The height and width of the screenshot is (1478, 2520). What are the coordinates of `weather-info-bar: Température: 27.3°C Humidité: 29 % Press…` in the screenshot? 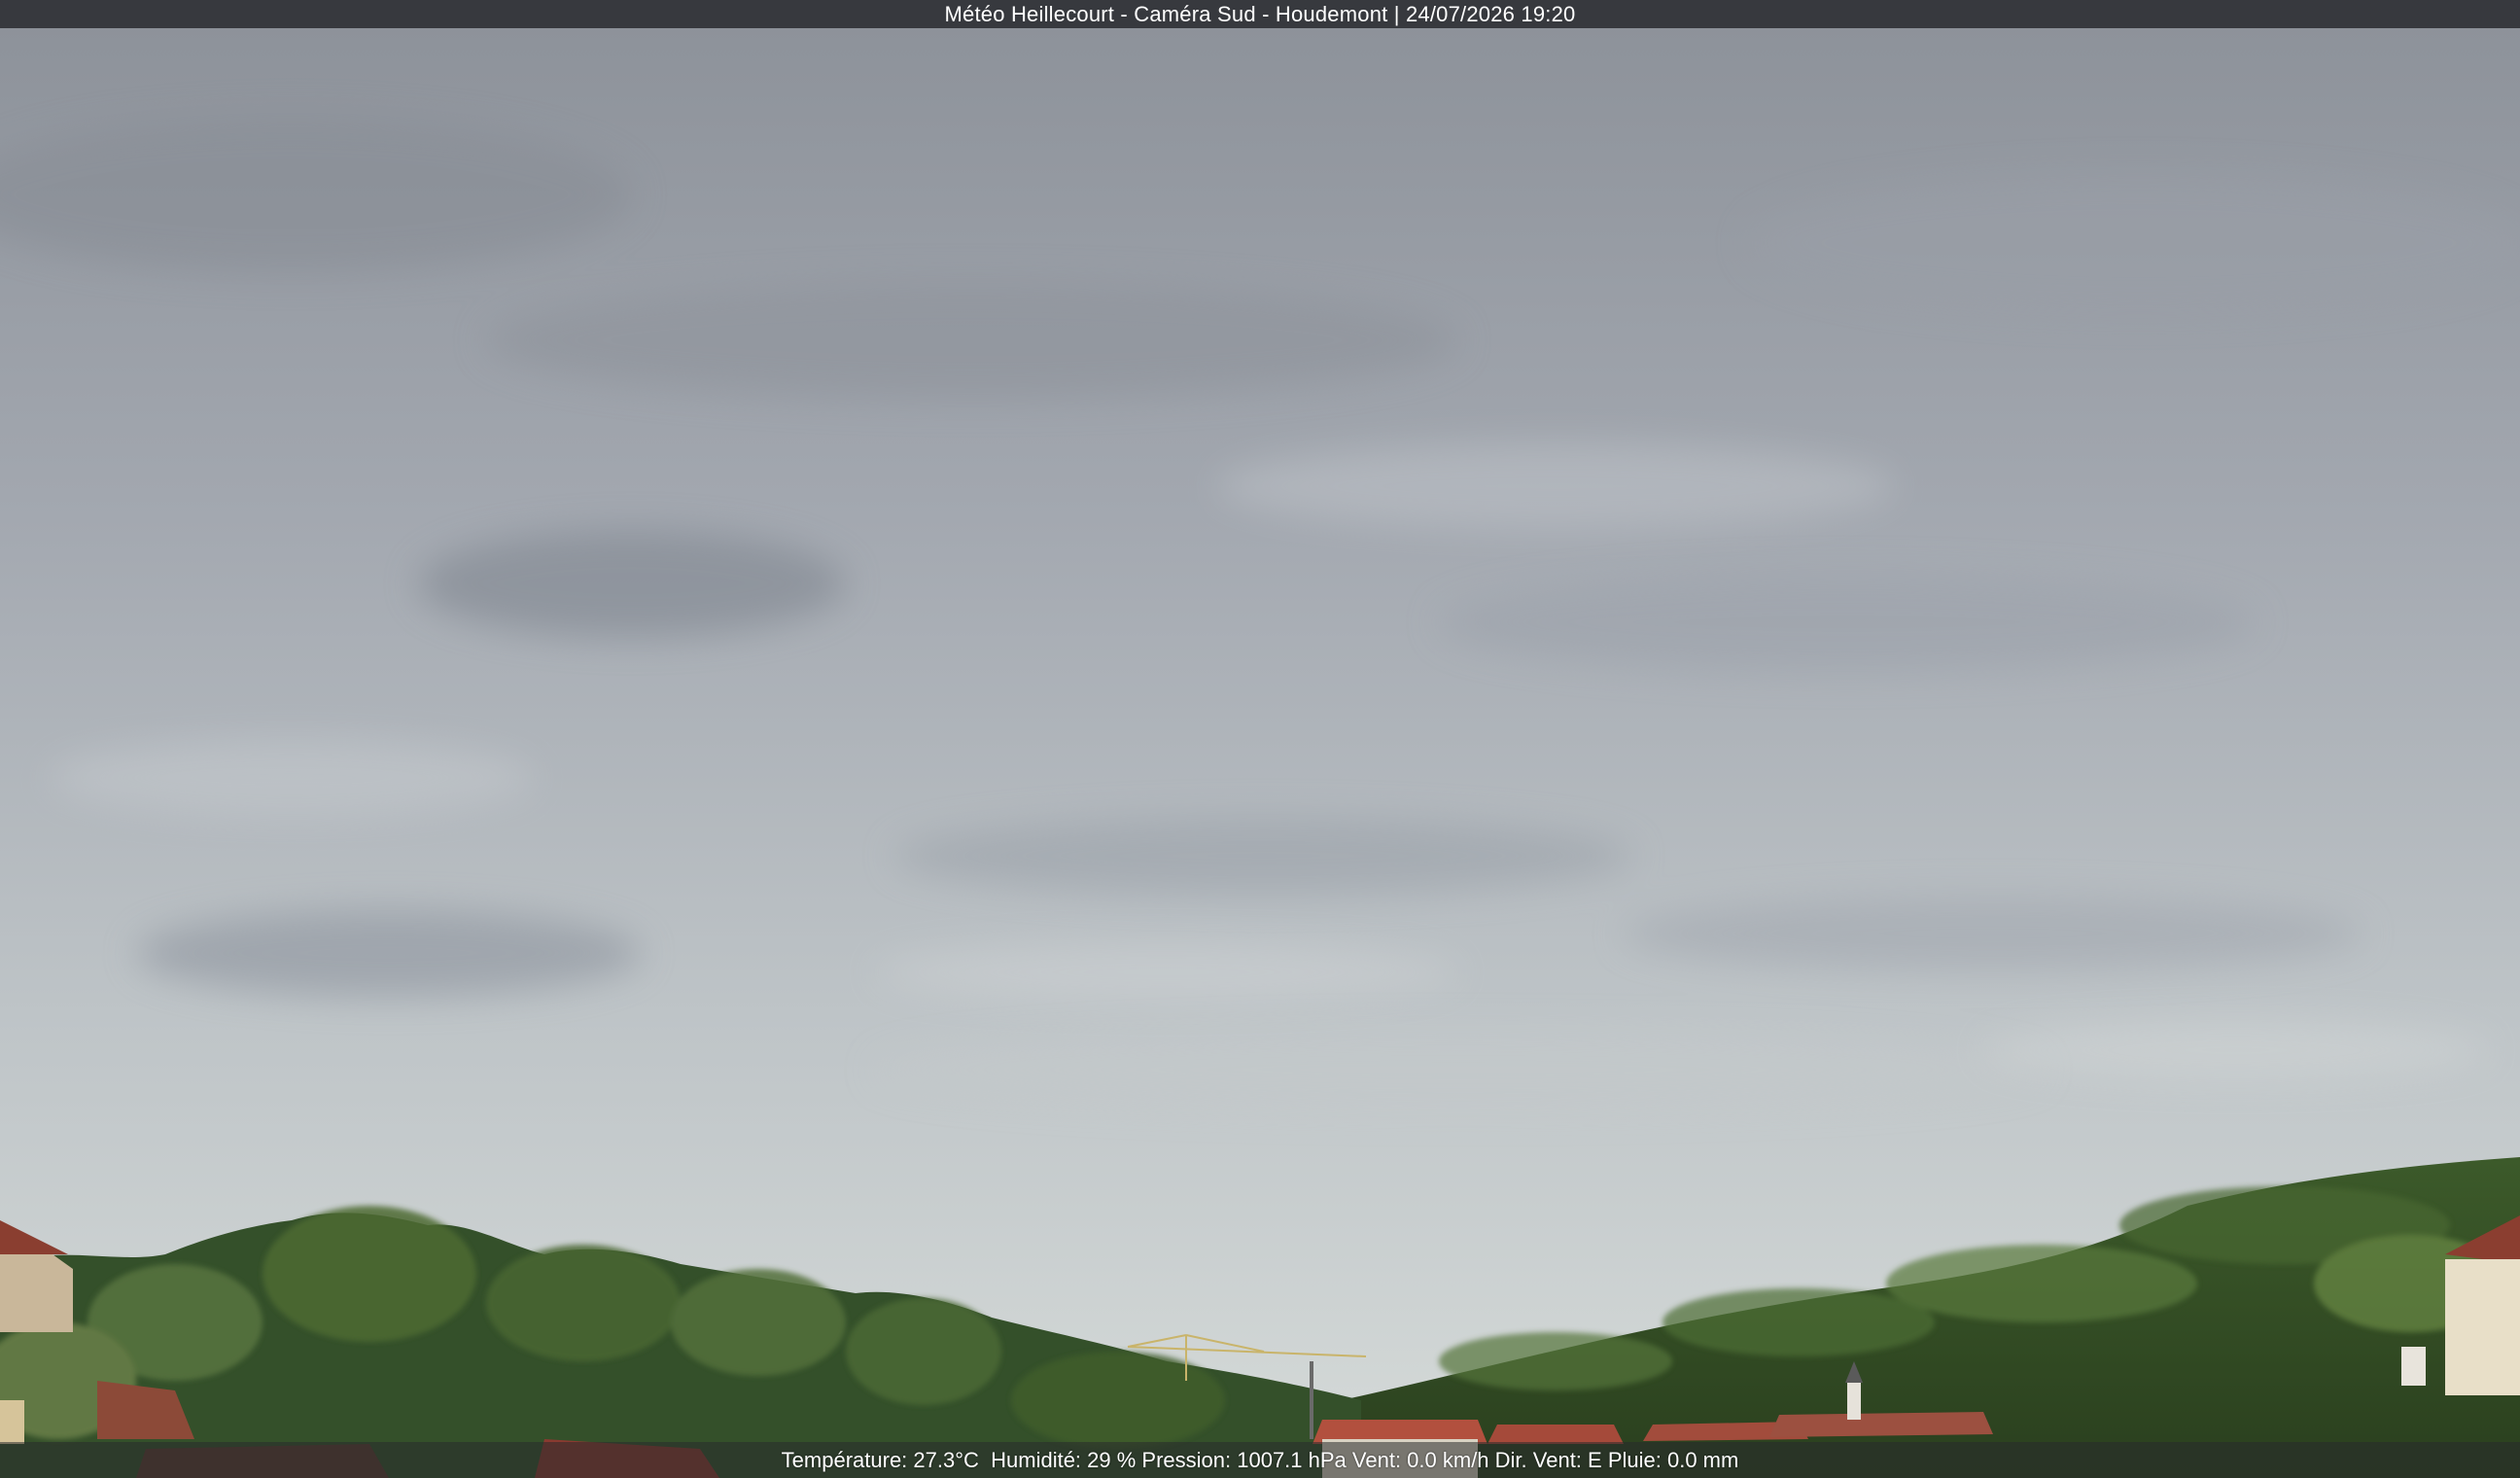 It's located at (1260, 1460).